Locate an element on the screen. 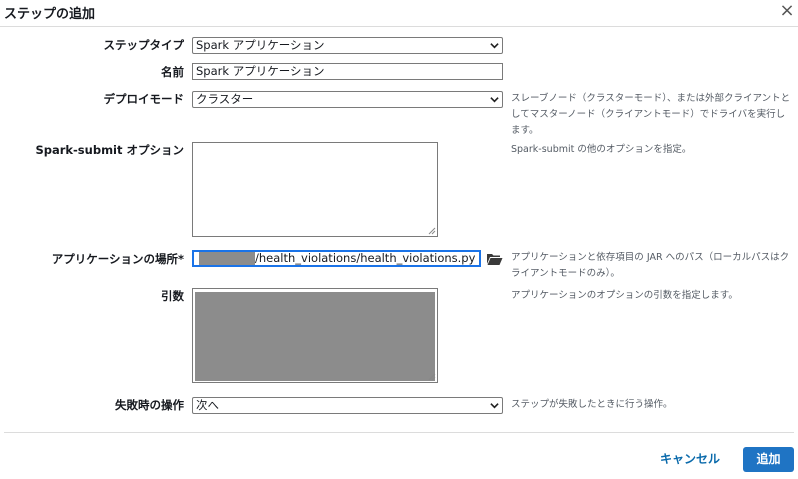  name-input: Spark アプリケーション is located at coordinates (347, 71).